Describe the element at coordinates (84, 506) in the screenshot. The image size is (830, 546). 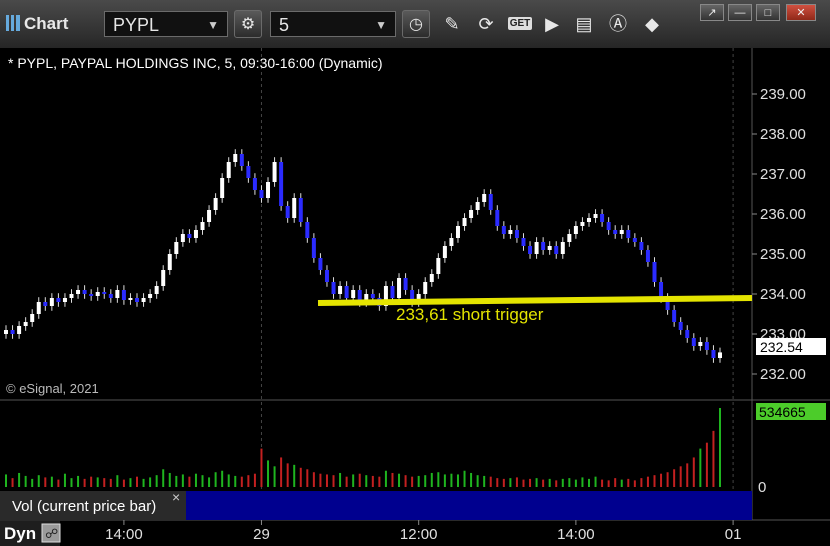
I see `volume-label: Vol (current price bar)` at that location.